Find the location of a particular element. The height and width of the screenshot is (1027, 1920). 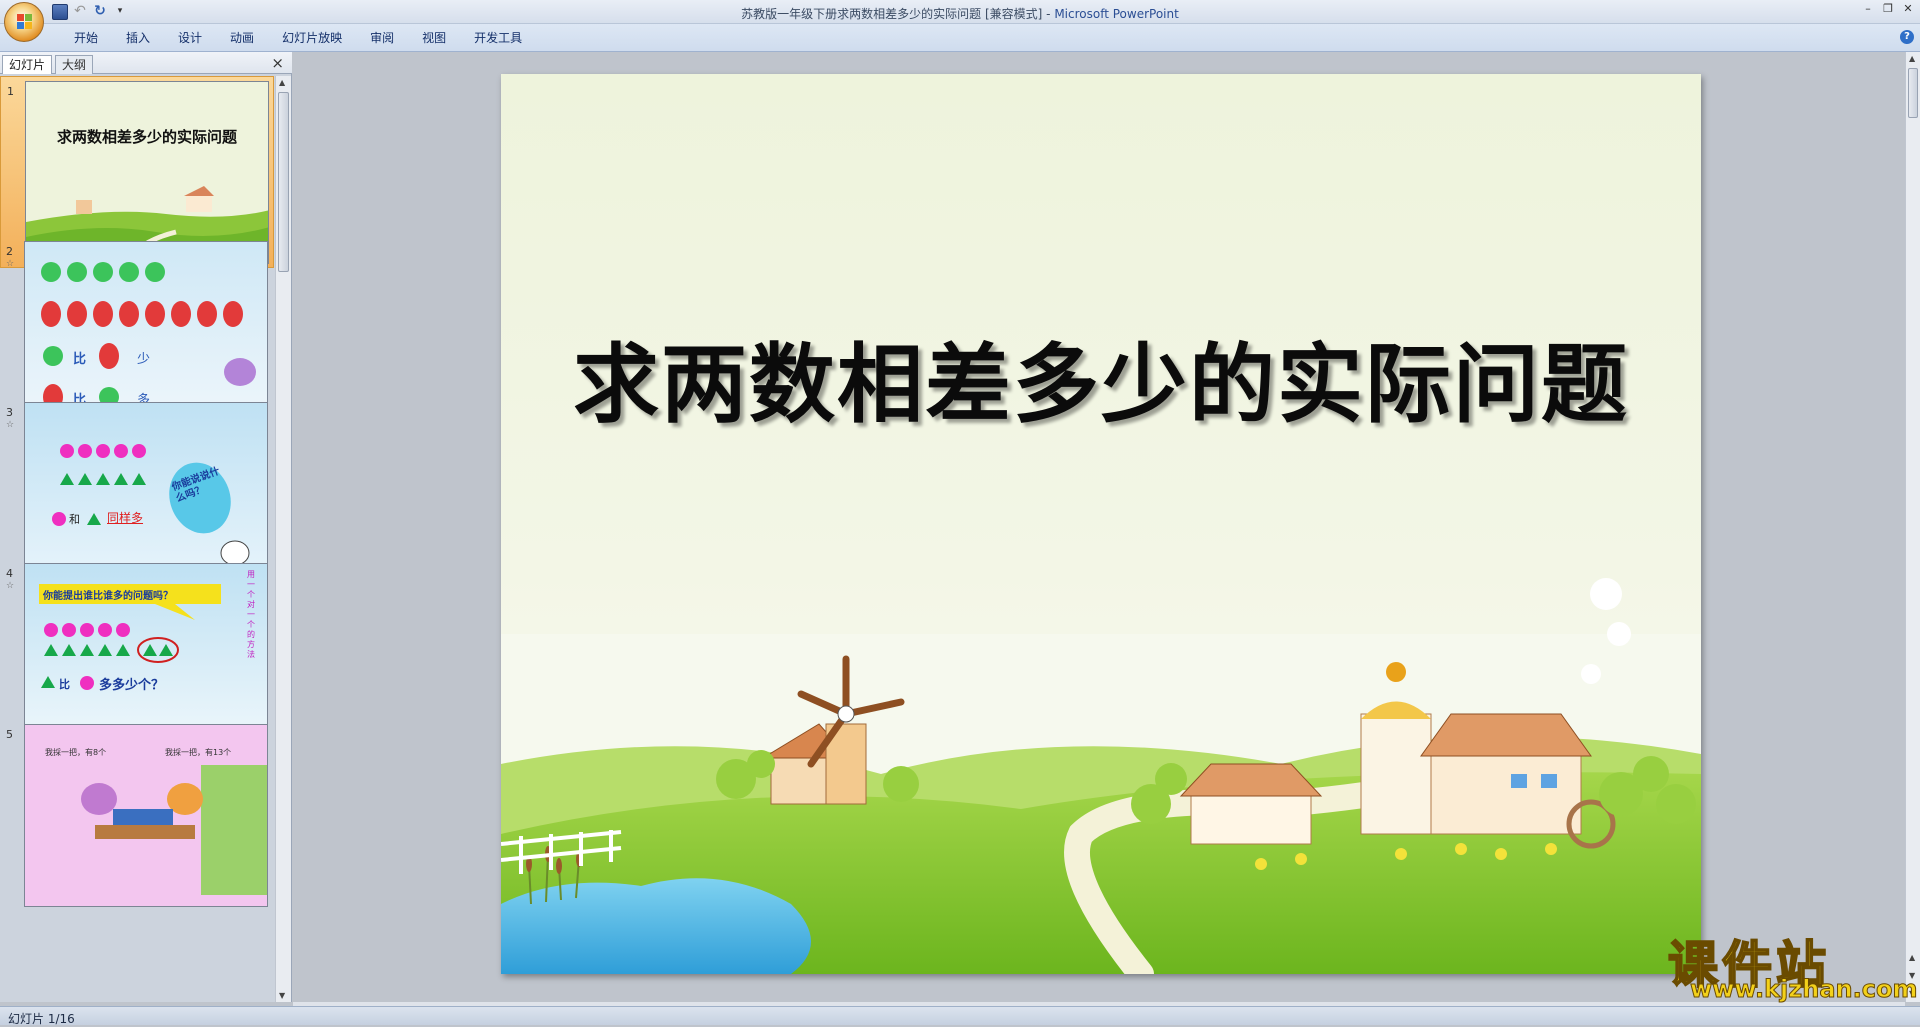

slide-preview: 和 同样多 你能说说什么吗？ is located at coordinates (146, 493).